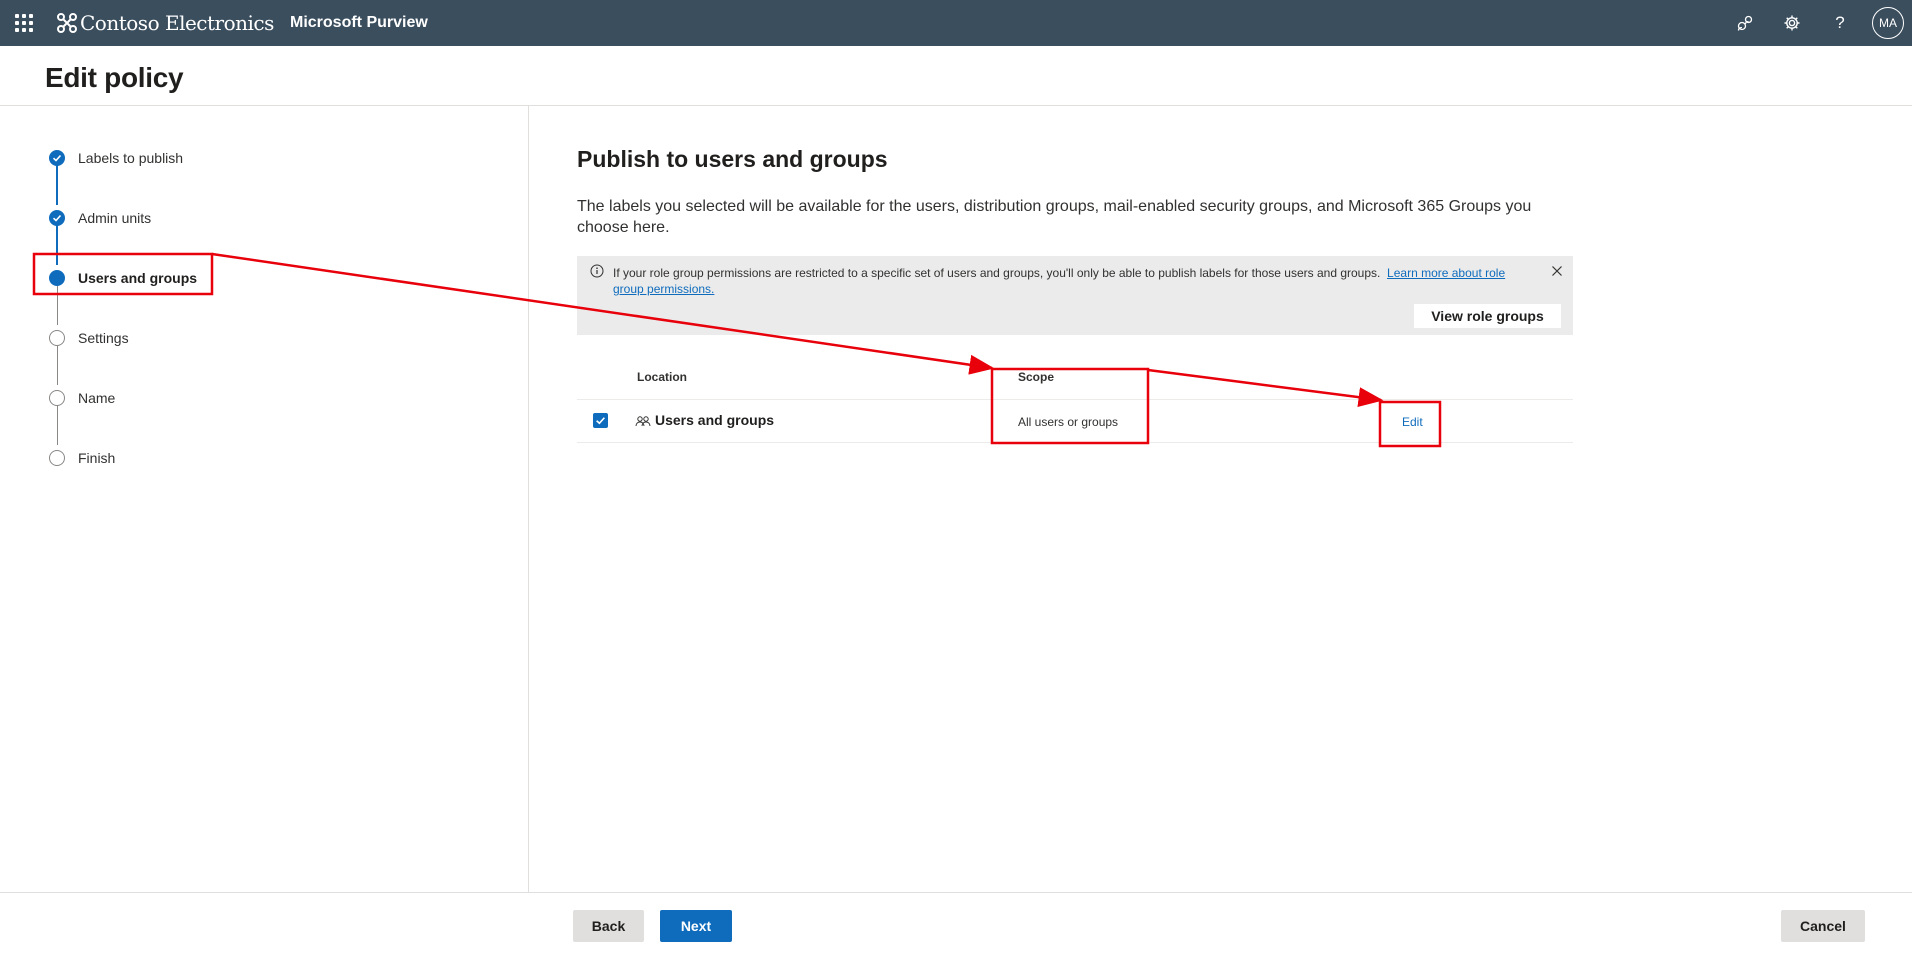 The width and height of the screenshot is (1912, 956). I want to click on row-checkbox, so click(600, 420).